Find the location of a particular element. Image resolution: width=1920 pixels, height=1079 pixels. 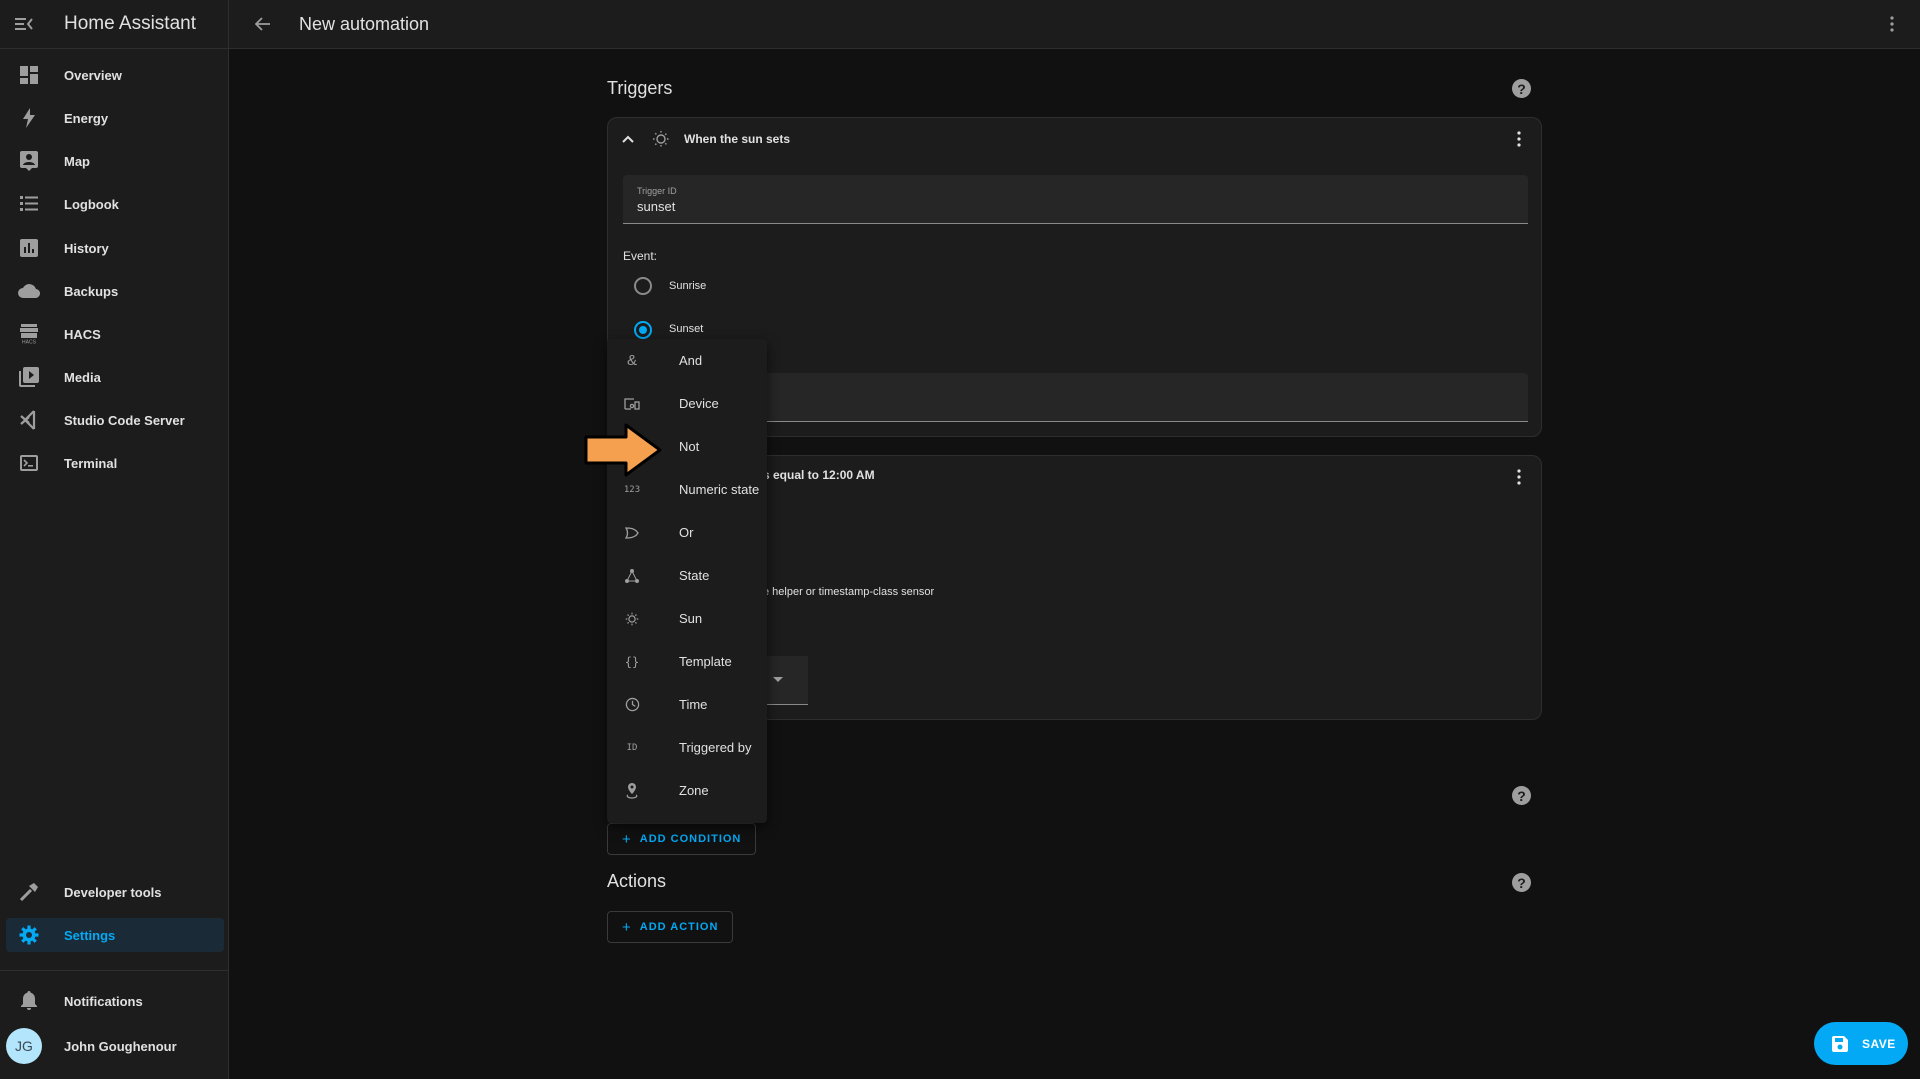

menu-item-sun: Sun is located at coordinates (687, 618).